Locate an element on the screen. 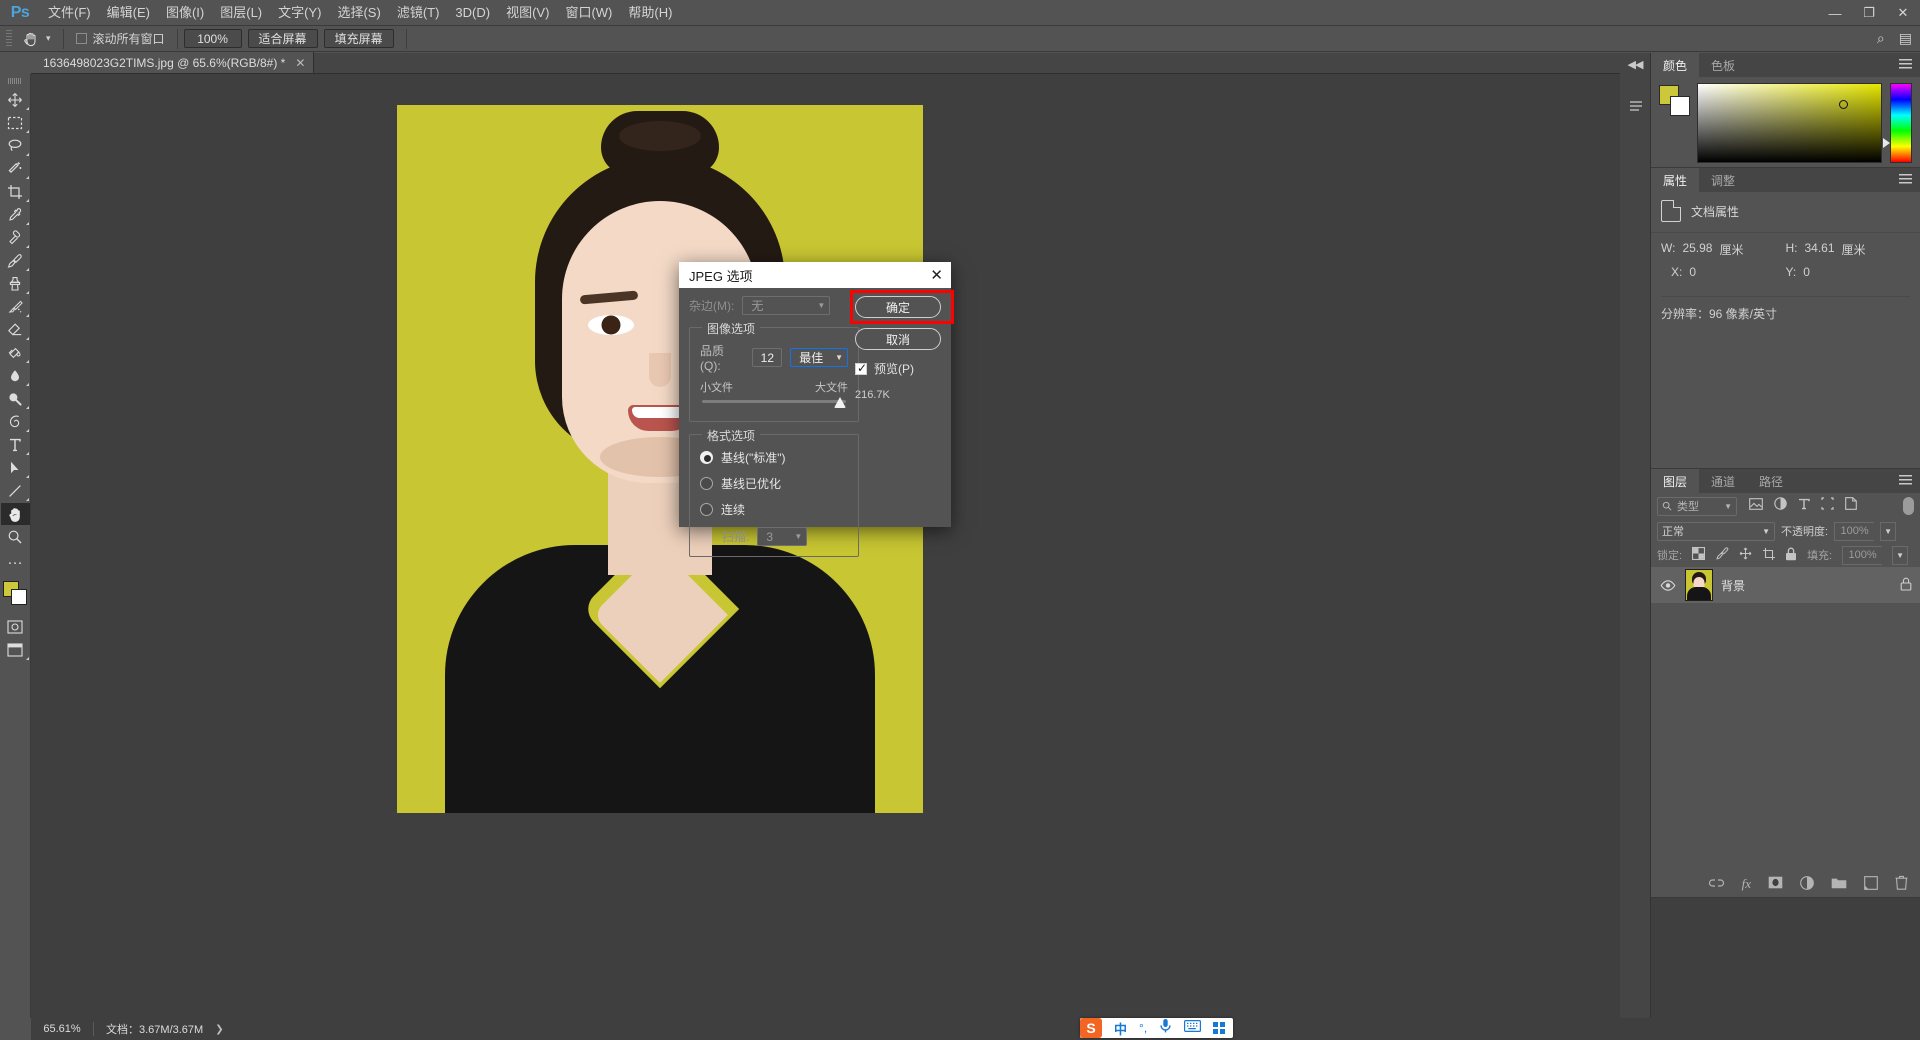  tab-paths: 路径 is located at coordinates (1771, 481).